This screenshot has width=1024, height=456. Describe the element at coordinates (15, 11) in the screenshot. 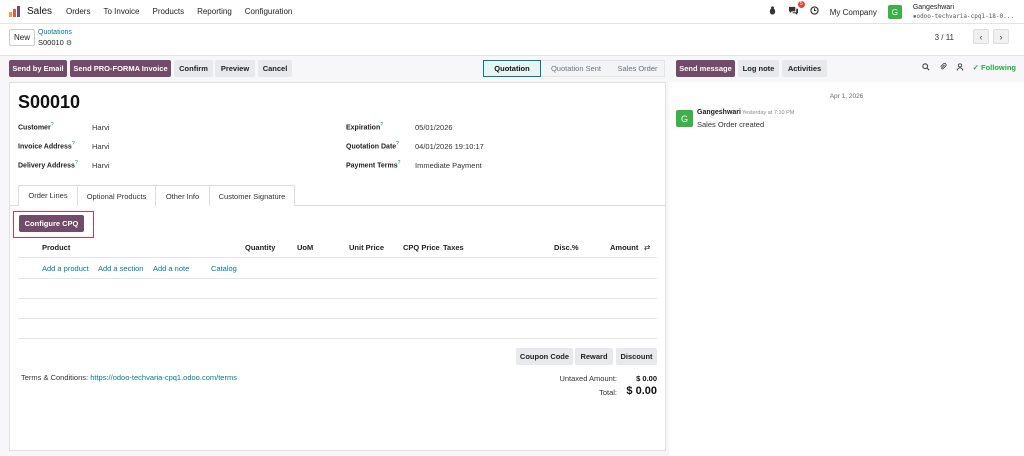

I see `sales-app-icon` at that location.